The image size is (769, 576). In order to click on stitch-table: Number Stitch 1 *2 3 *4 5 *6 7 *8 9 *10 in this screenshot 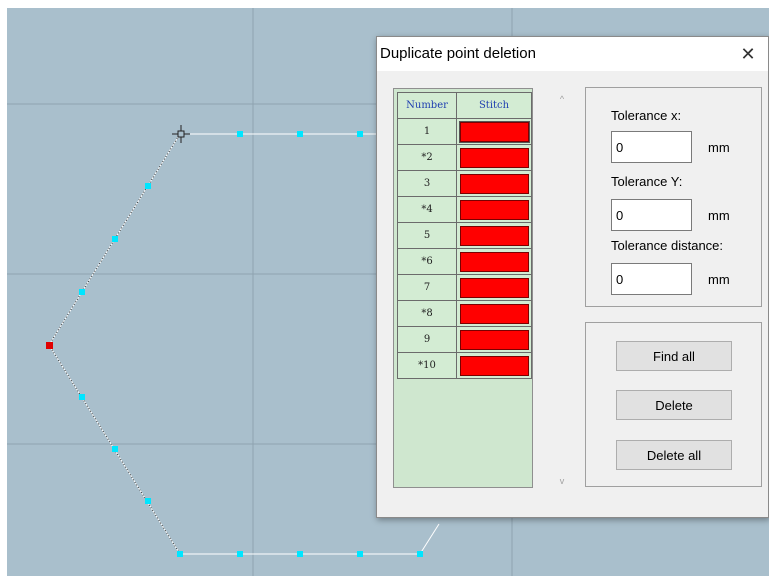, I will do `click(464, 235)`.